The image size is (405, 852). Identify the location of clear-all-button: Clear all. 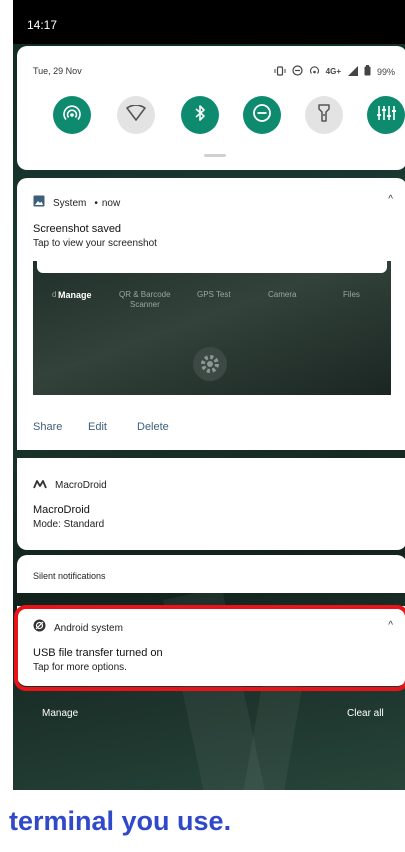
(365, 713).